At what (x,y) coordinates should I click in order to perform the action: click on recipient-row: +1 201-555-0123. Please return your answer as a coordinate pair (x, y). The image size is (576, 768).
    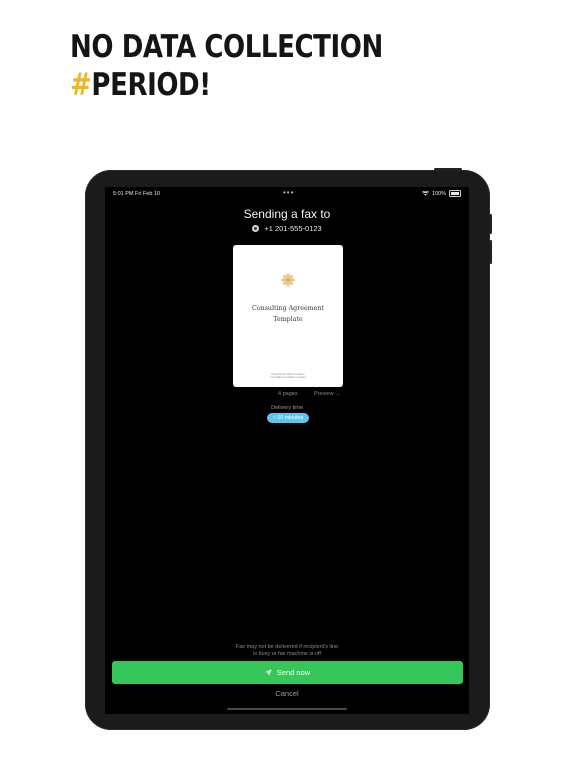
    Looking at the image, I should click on (287, 228).